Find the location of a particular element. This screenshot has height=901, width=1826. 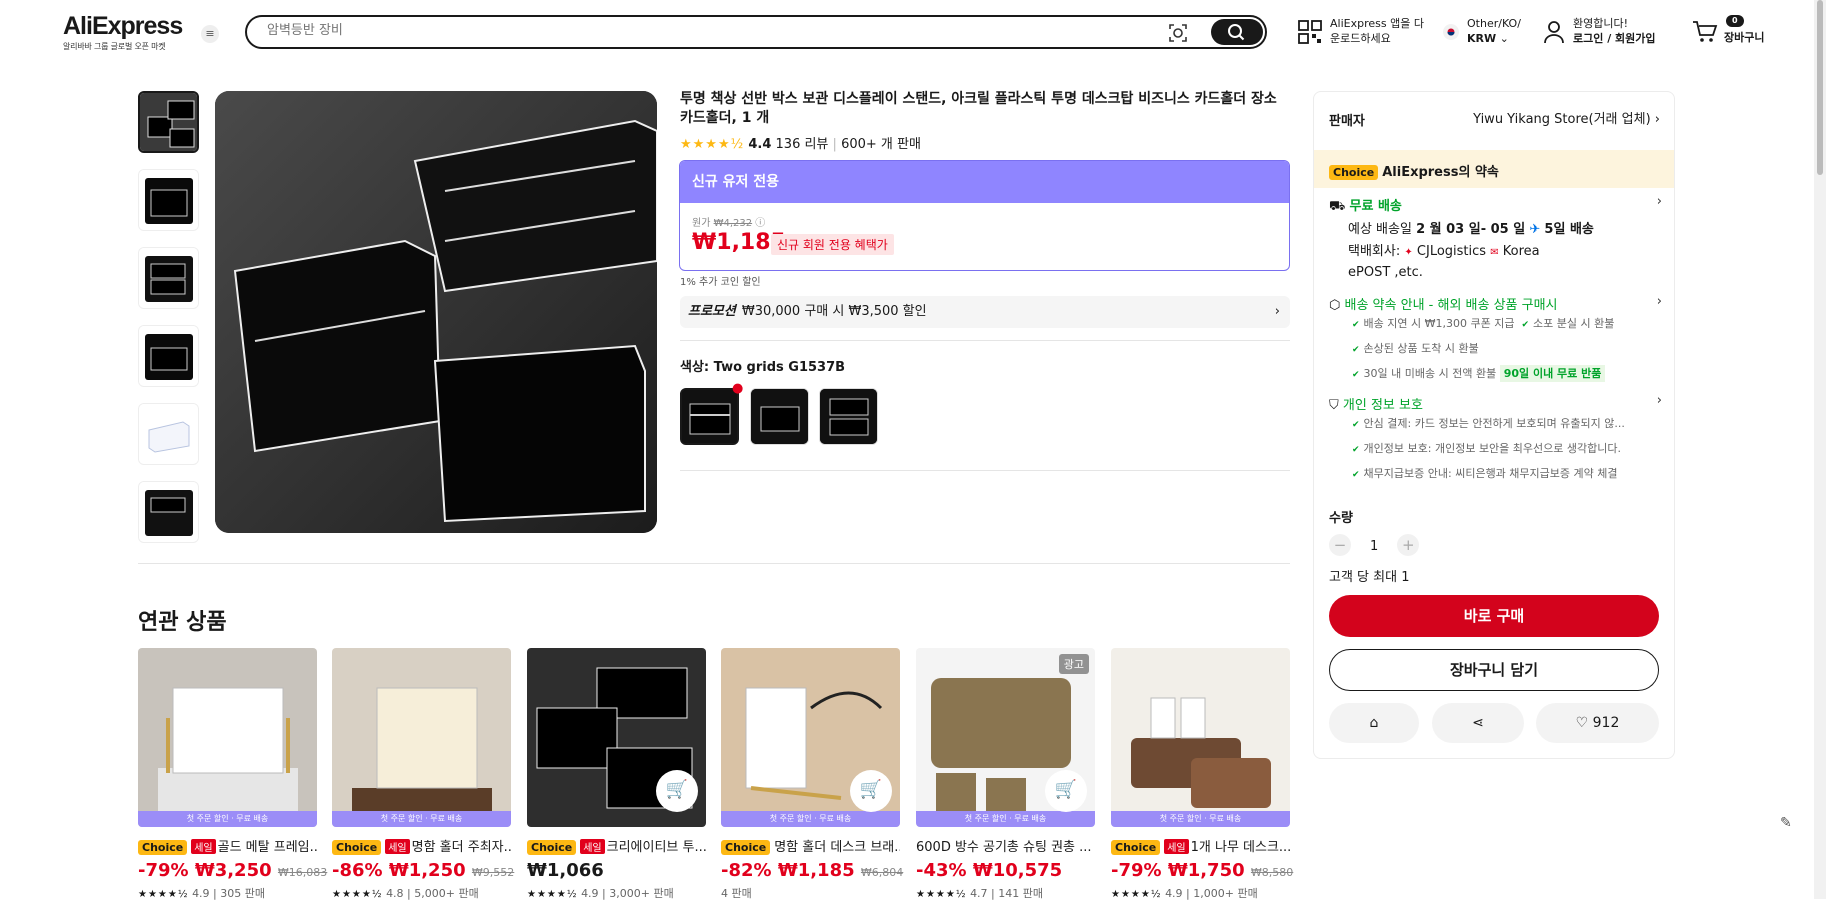

quantity-value: 1 is located at coordinates (1374, 546).